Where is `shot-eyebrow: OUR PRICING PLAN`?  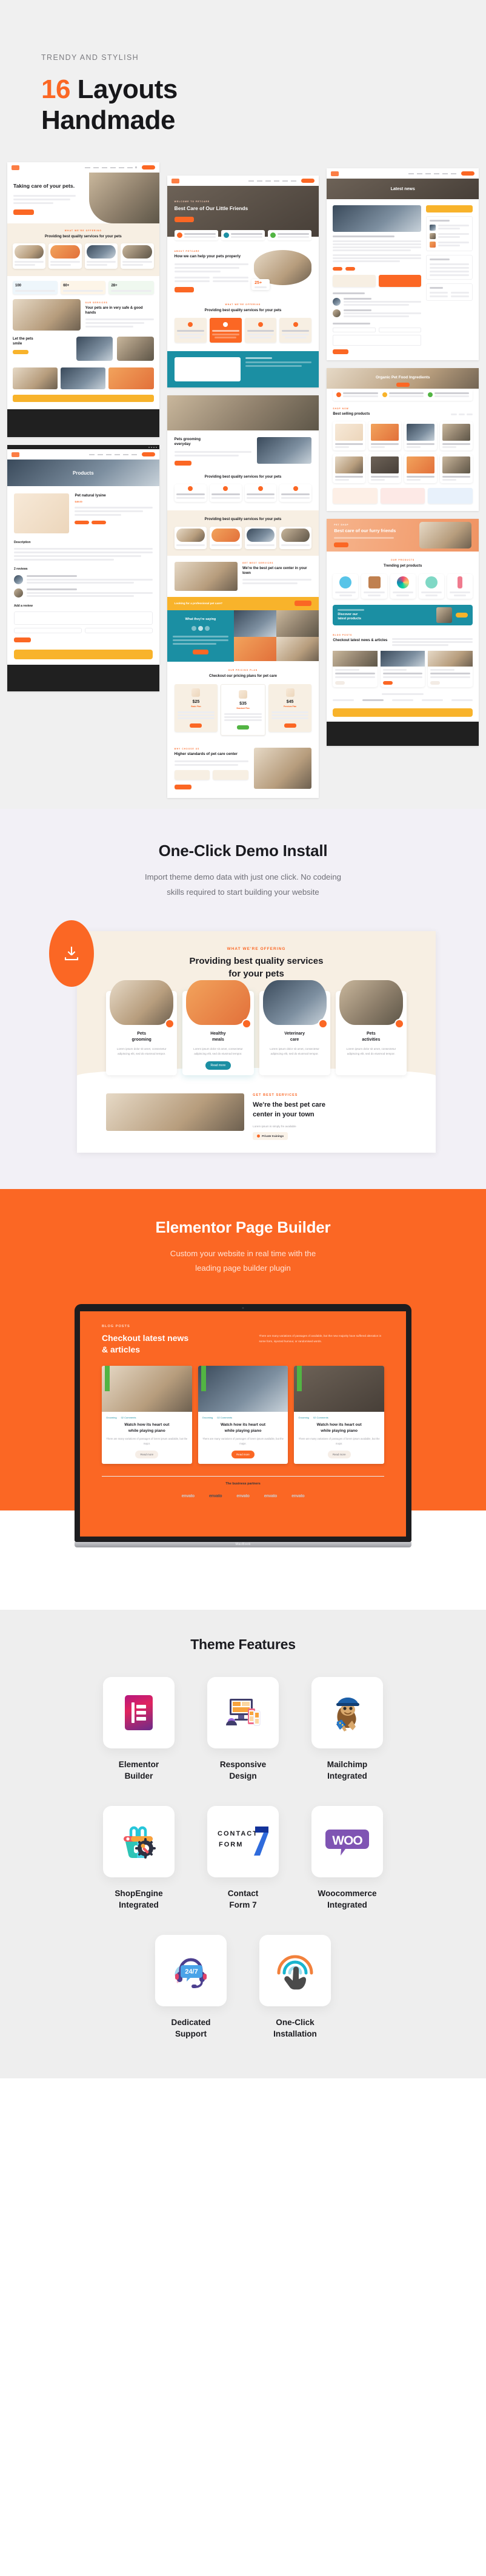 shot-eyebrow: OUR PRICING PLAN is located at coordinates (243, 670).